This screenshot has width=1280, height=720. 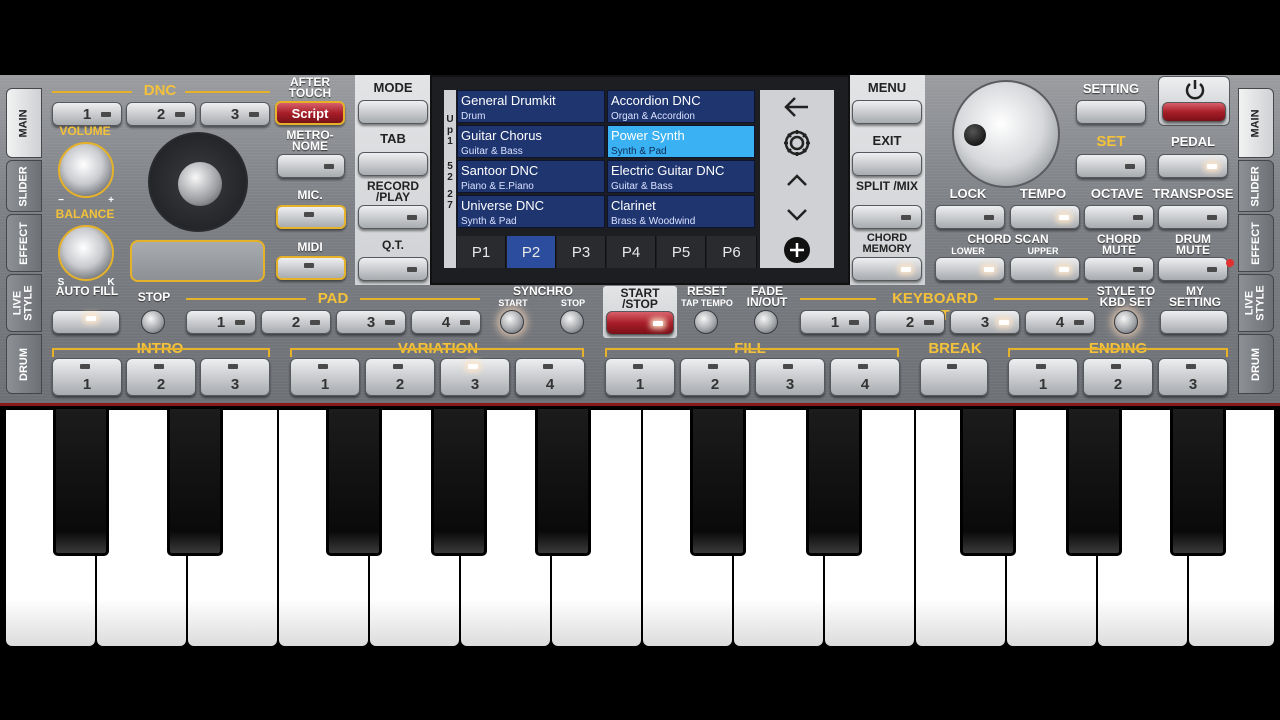 What do you see at coordinates (910, 322) in the screenshot?
I see `keyboard-set-button-2: 2` at bounding box center [910, 322].